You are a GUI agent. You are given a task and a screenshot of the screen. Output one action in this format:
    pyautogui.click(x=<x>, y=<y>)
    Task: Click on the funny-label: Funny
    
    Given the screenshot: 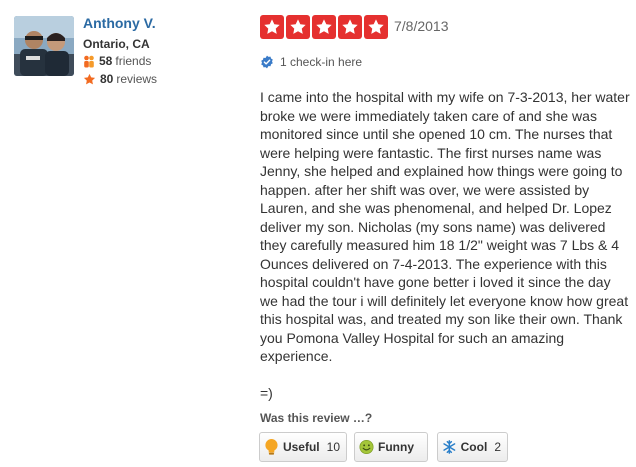 What is the action you would take?
    pyautogui.click(x=396, y=447)
    